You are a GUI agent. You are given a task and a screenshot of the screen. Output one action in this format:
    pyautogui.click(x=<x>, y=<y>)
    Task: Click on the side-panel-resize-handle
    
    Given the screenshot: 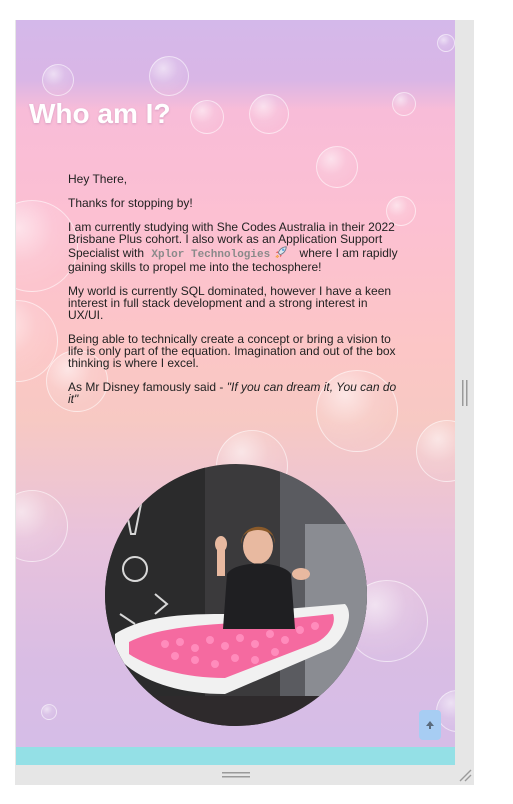 What is the action you would take?
    pyautogui.click(x=465, y=393)
    